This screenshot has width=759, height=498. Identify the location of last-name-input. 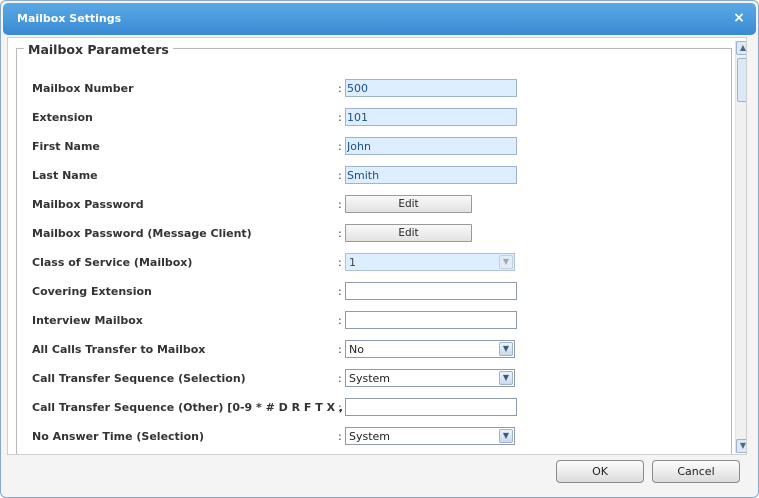
(431, 175).